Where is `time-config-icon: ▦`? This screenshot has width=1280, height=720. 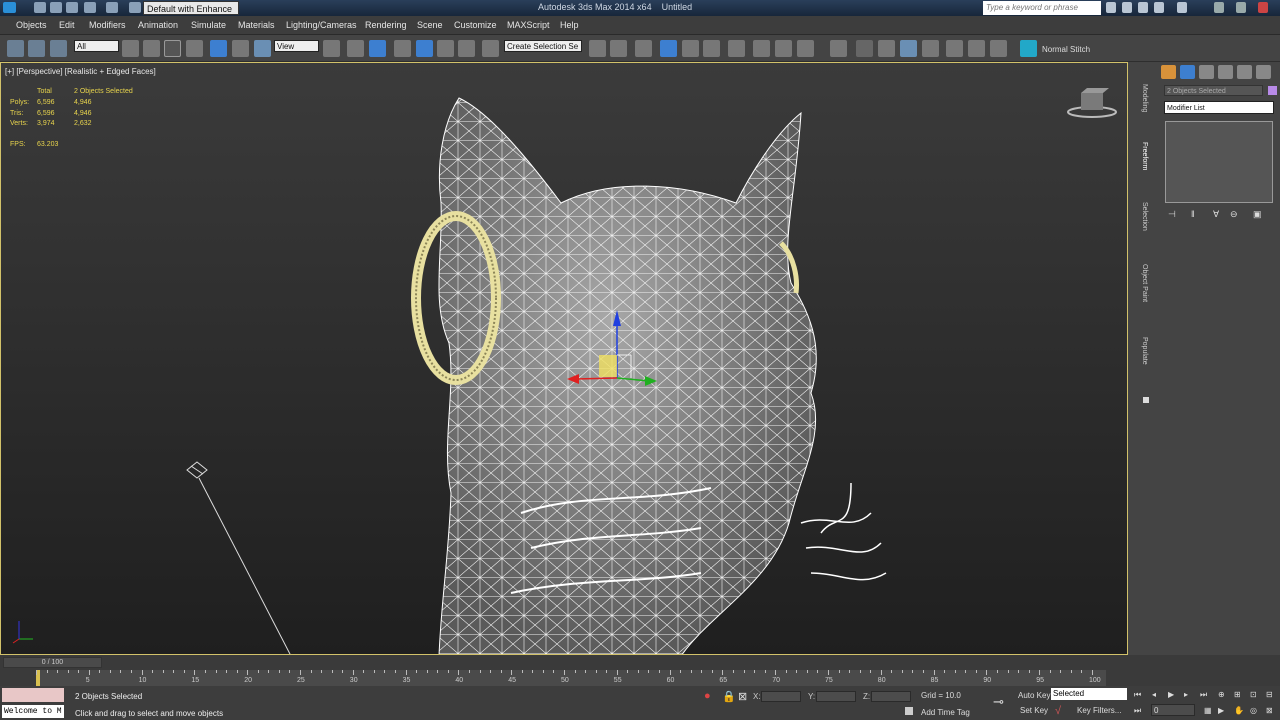
time-config-icon: ▦ is located at coordinates (1209, 710).